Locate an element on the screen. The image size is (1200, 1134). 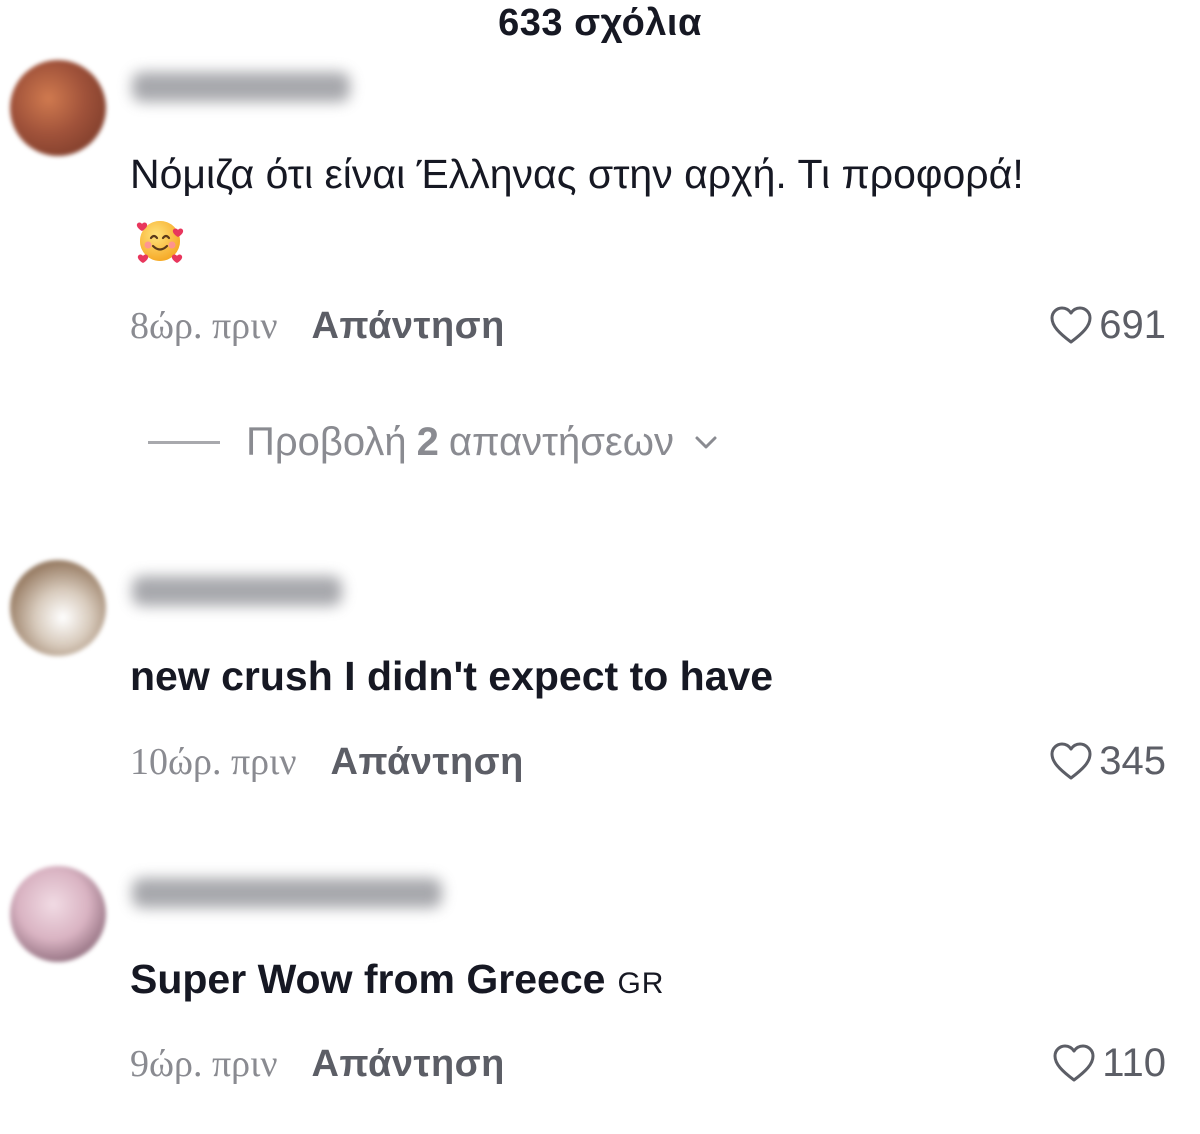
comment-time: 8ώρ. πριν is located at coordinates (204, 326).